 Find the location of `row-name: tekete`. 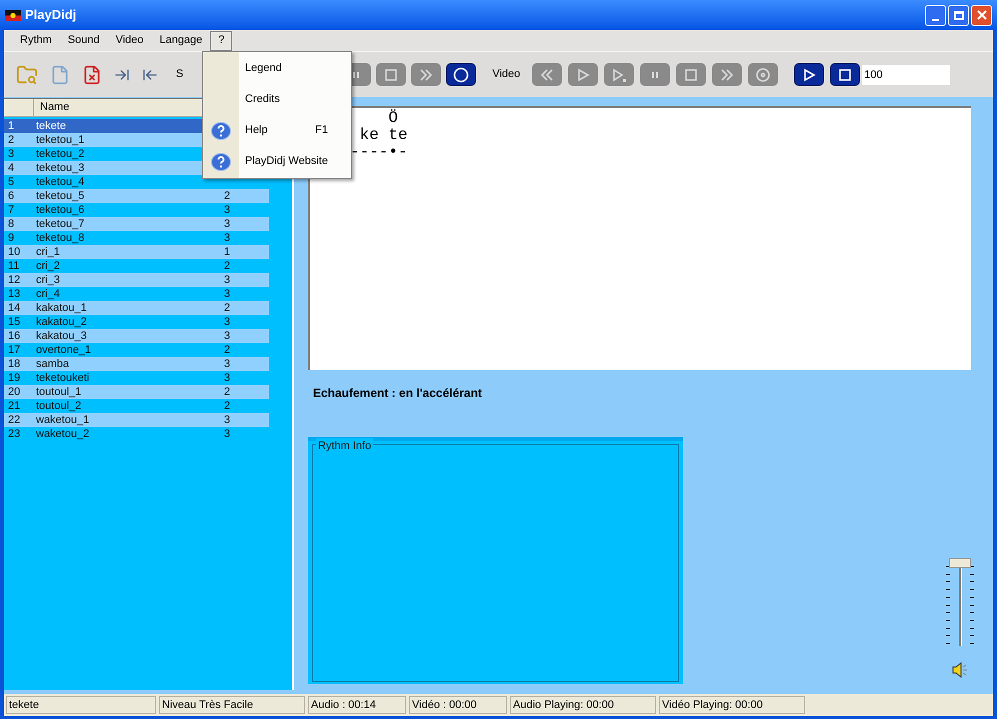

row-name: tekete is located at coordinates (51, 126).